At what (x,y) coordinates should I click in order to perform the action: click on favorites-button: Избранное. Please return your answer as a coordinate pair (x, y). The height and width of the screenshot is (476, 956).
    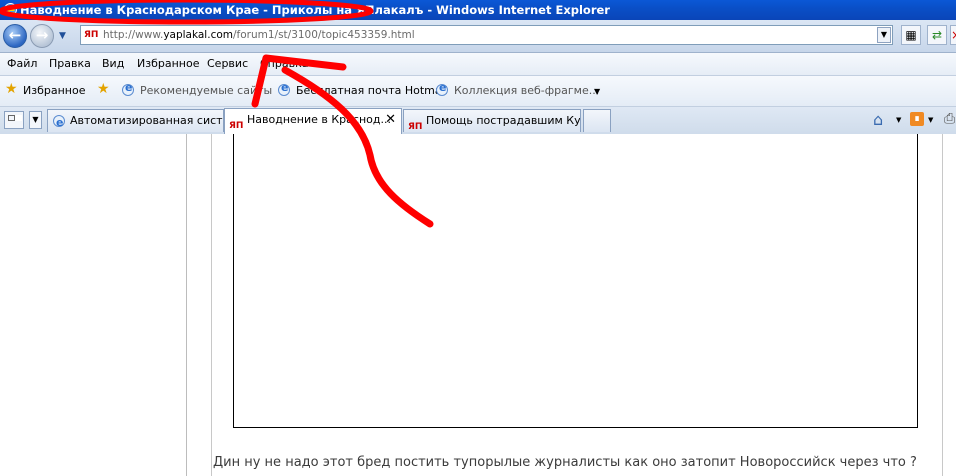
    Looking at the image, I should click on (54, 90).